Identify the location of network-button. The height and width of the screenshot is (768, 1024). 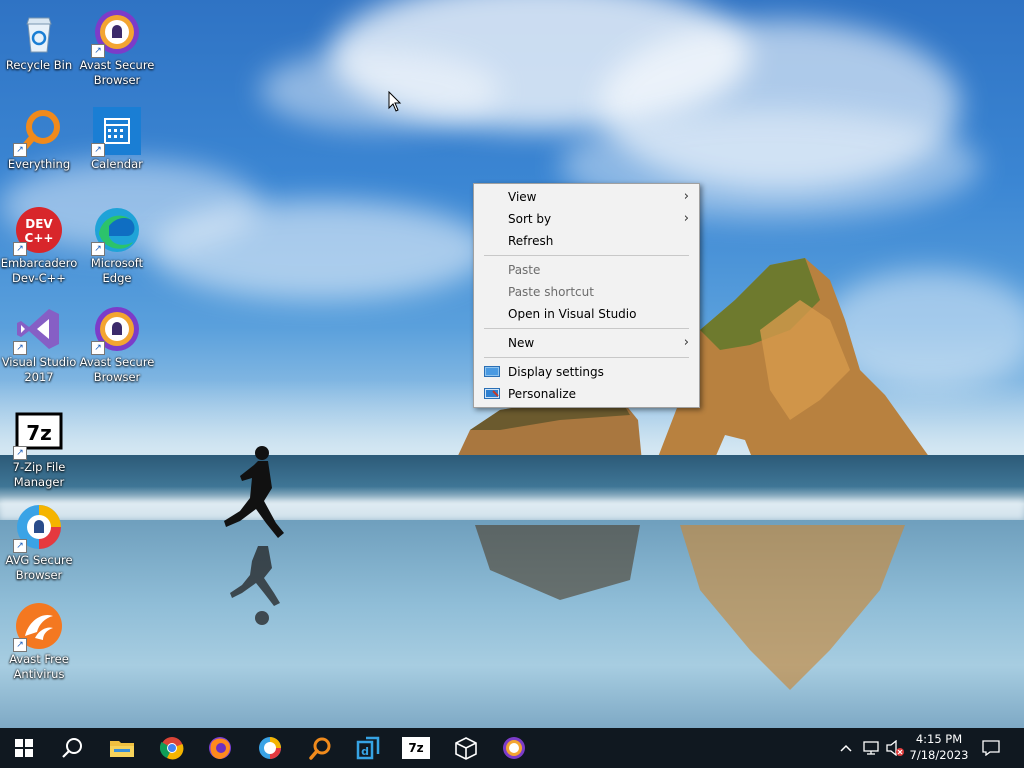
(871, 748).